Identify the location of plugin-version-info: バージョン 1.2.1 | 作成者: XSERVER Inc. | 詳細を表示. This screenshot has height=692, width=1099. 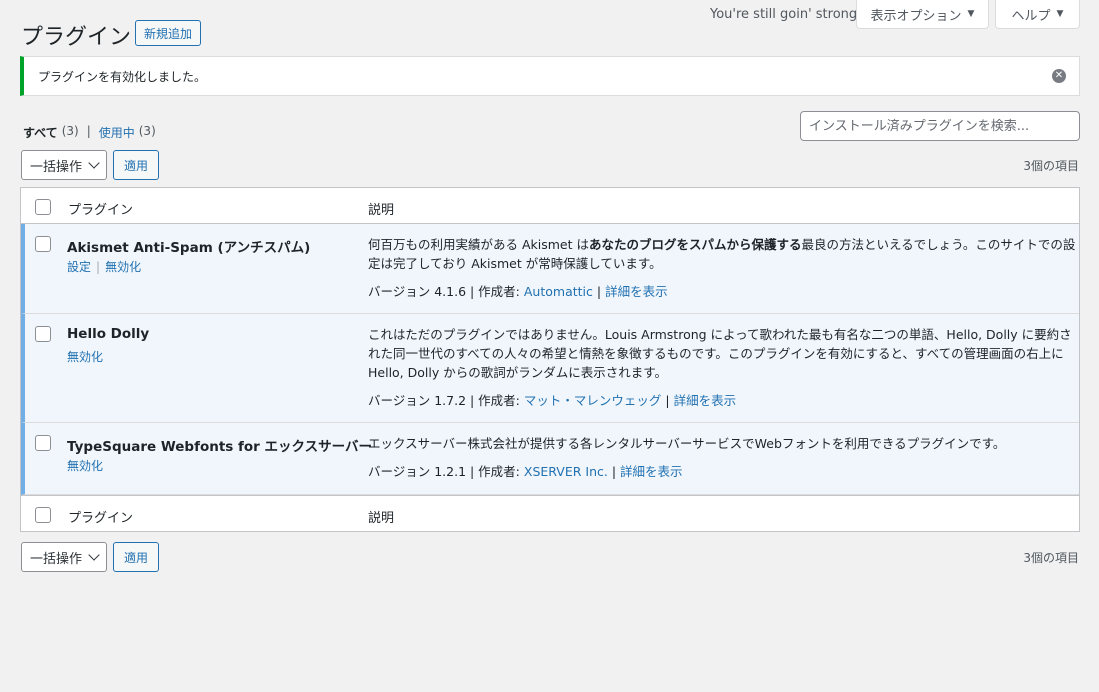
(525, 470).